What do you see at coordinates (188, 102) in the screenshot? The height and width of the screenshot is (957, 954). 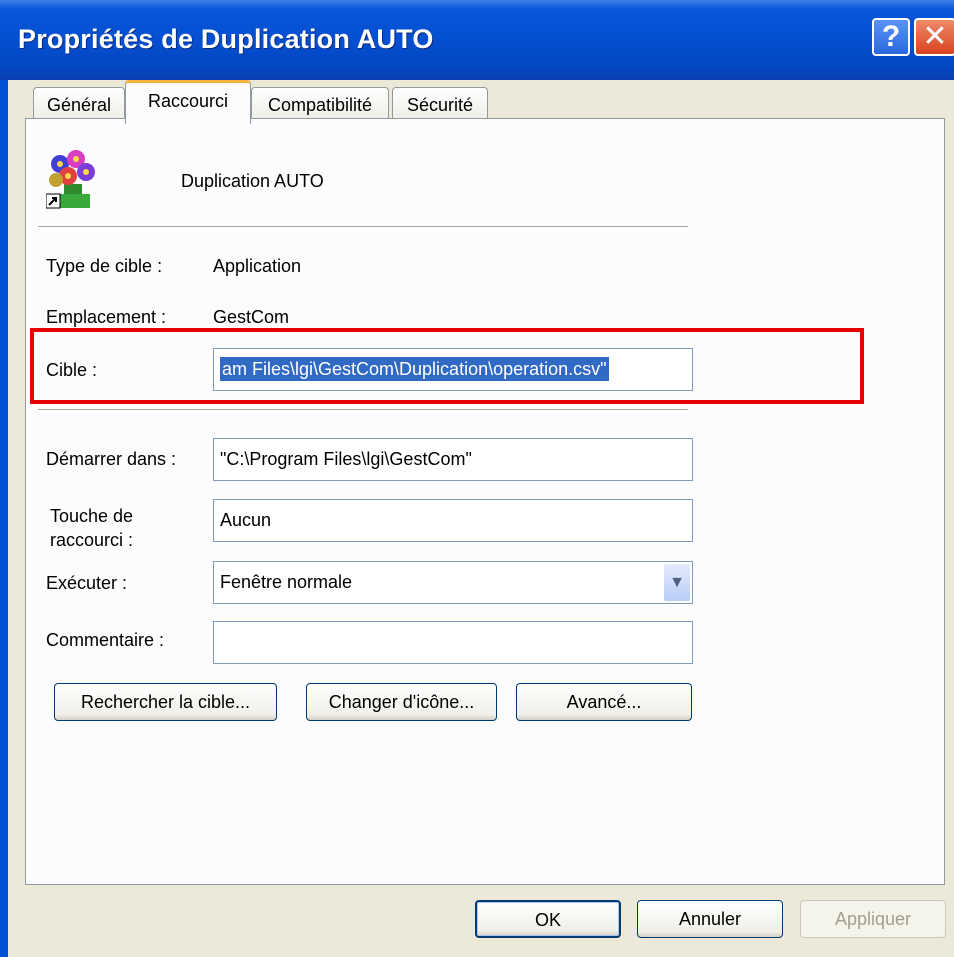 I see `tab-shortcut: Raccourci` at bounding box center [188, 102].